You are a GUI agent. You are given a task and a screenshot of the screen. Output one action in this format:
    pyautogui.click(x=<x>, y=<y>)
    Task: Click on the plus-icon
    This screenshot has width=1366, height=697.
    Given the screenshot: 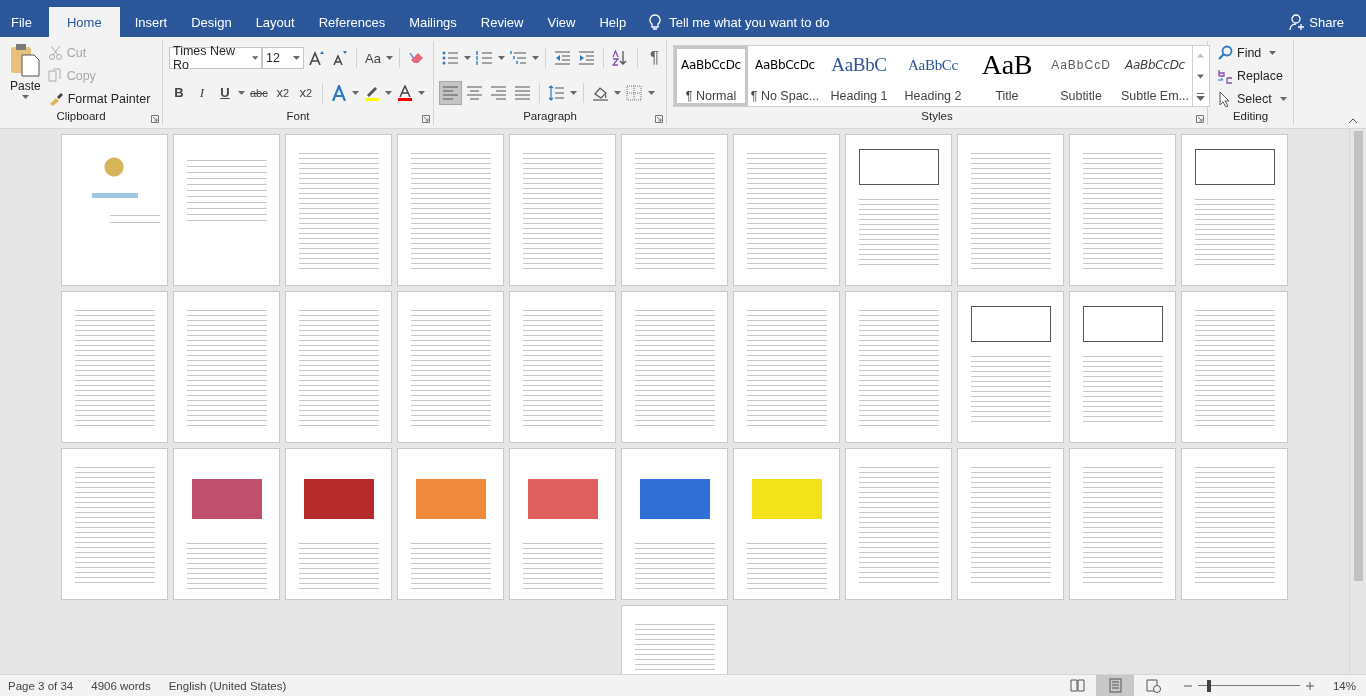 What is the action you would take?
    pyautogui.click(x=1310, y=685)
    